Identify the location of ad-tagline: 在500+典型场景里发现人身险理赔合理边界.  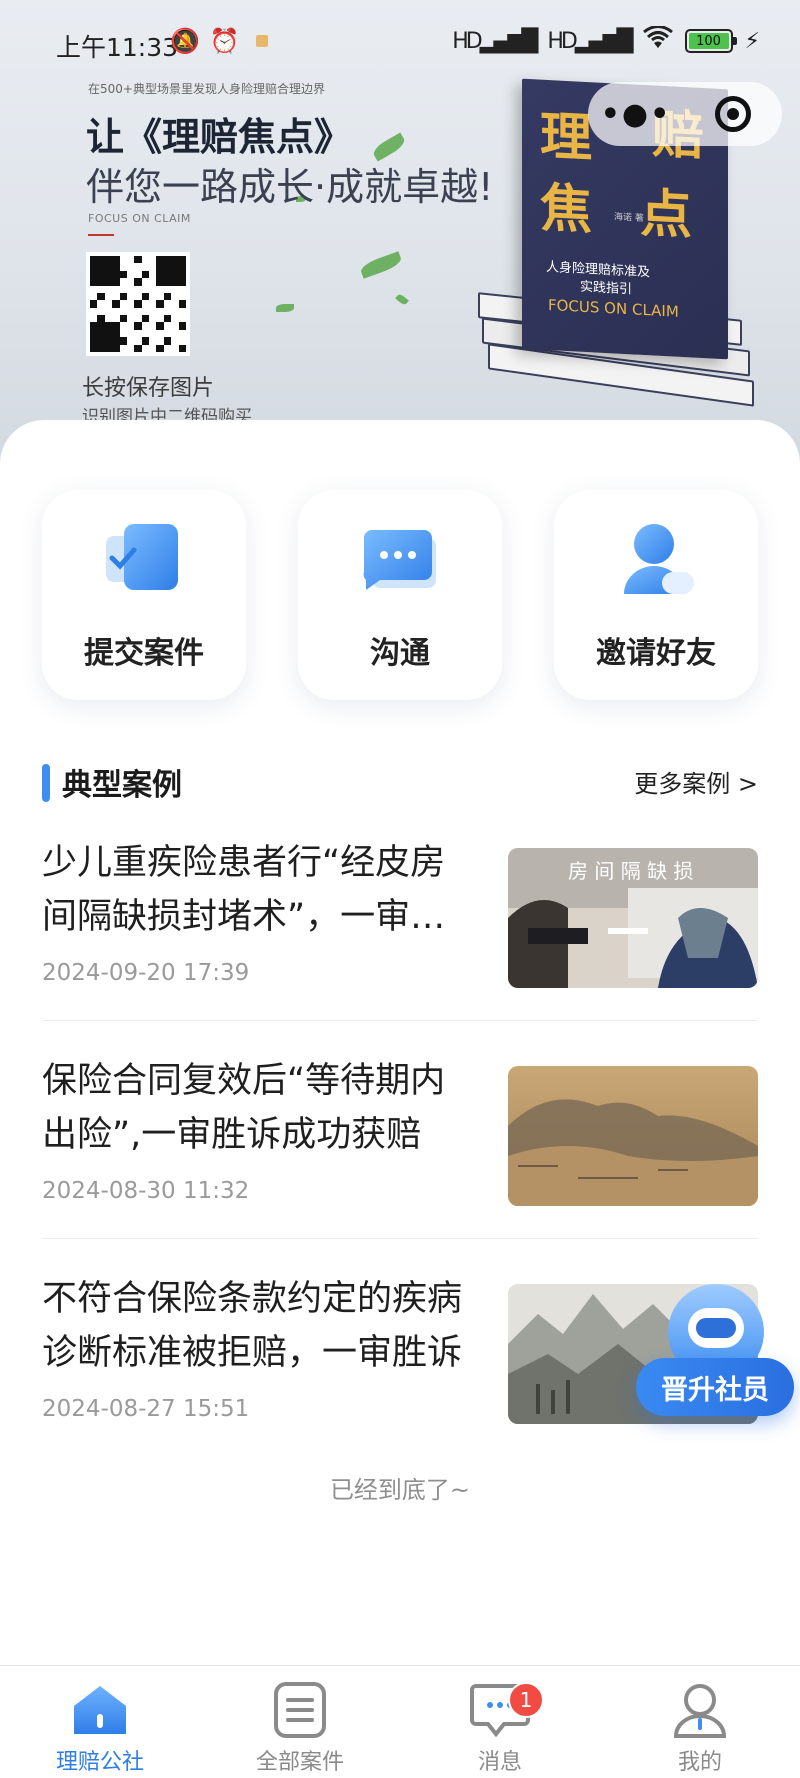
(206, 89).